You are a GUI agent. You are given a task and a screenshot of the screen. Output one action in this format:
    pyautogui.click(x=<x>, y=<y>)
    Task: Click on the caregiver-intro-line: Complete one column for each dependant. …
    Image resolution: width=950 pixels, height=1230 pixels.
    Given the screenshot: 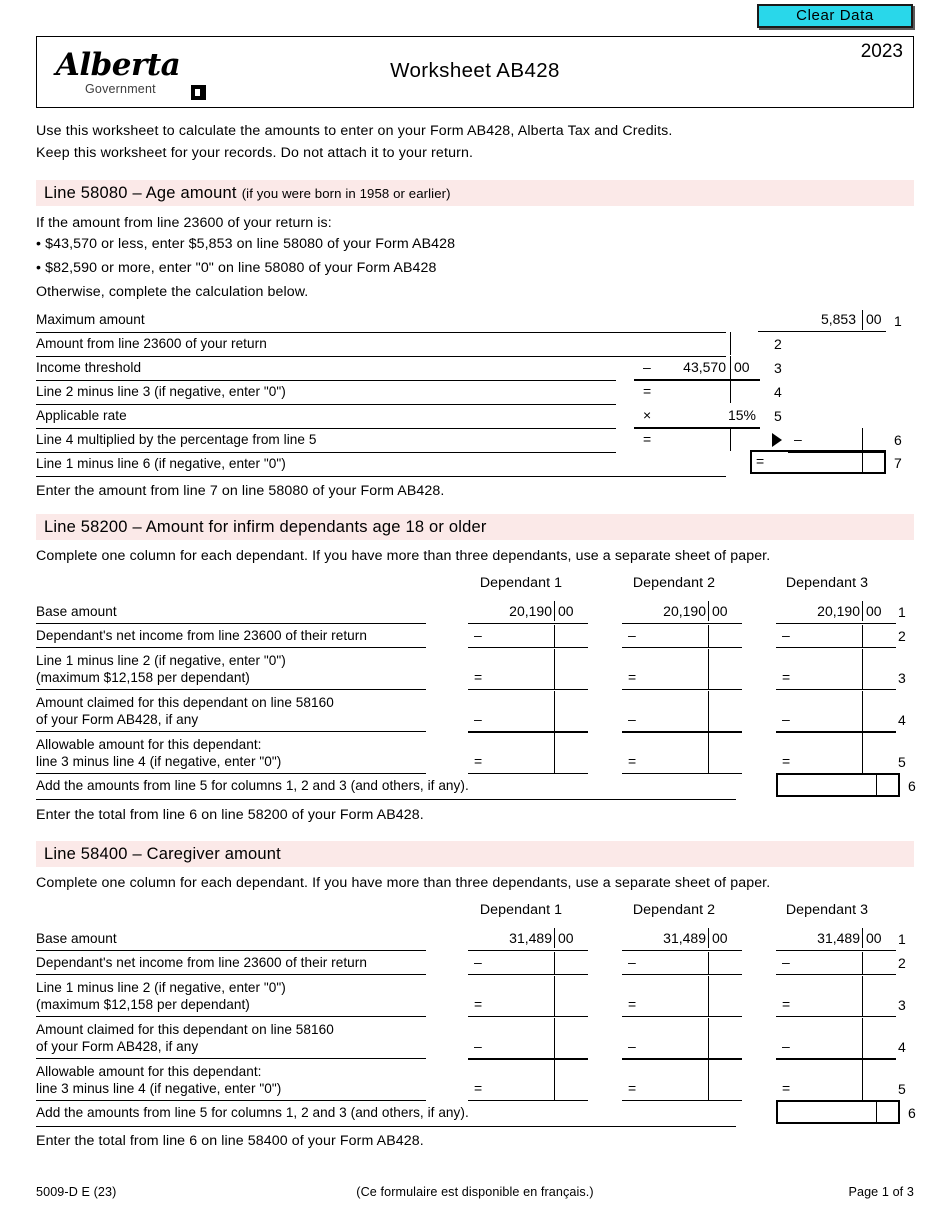 What is the action you would take?
    pyautogui.click(x=403, y=883)
    